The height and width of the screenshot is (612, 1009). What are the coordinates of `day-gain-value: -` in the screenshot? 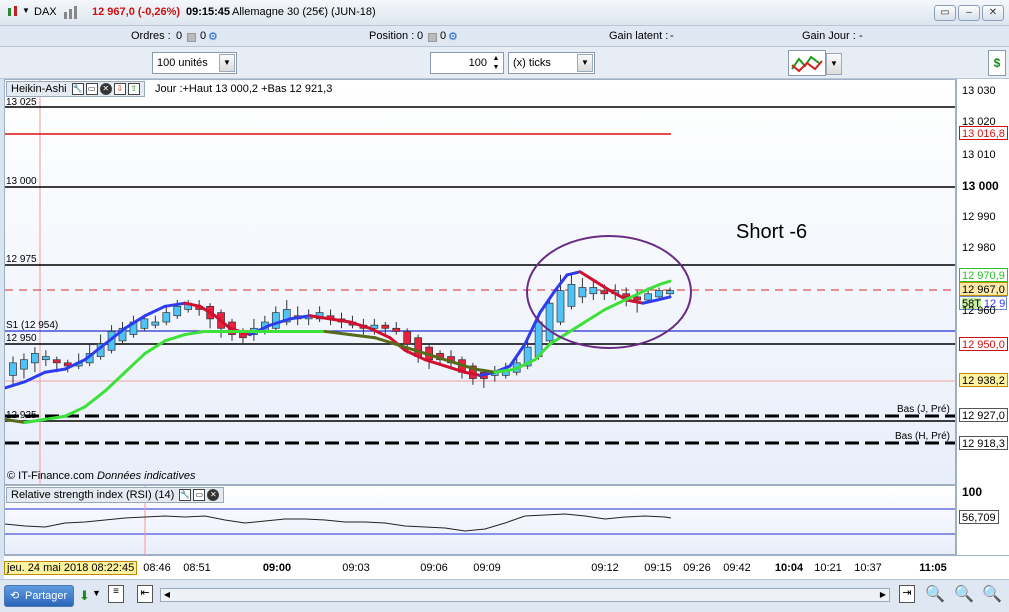 It's located at (861, 36).